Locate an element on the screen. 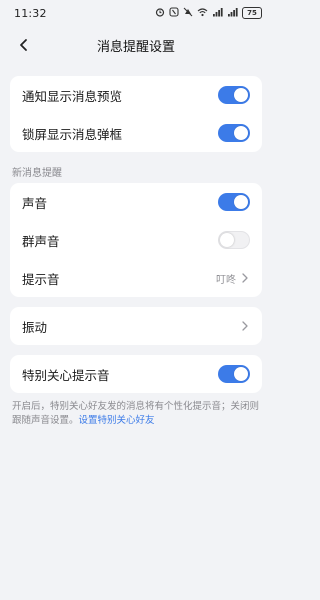 Image resolution: width=320 pixels, height=600 pixels. row-vibration: 振动 is located at coordinates (136, 326).